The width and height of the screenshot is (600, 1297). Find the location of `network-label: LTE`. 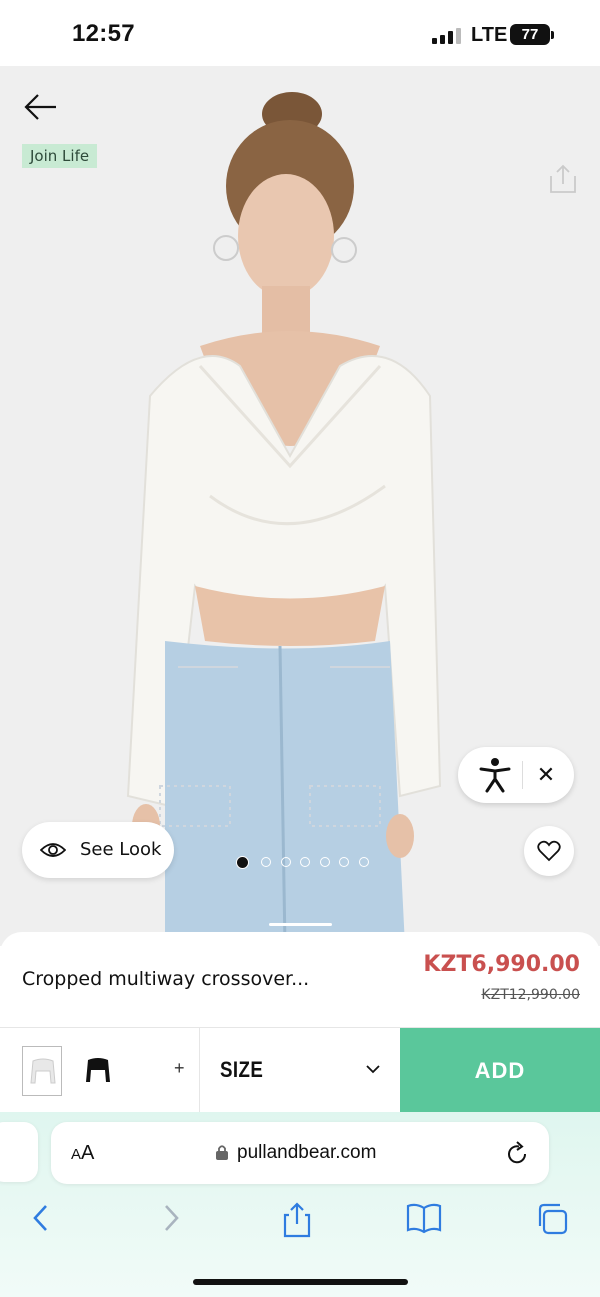

network-label: LTE is located at coordinates (489, 35).